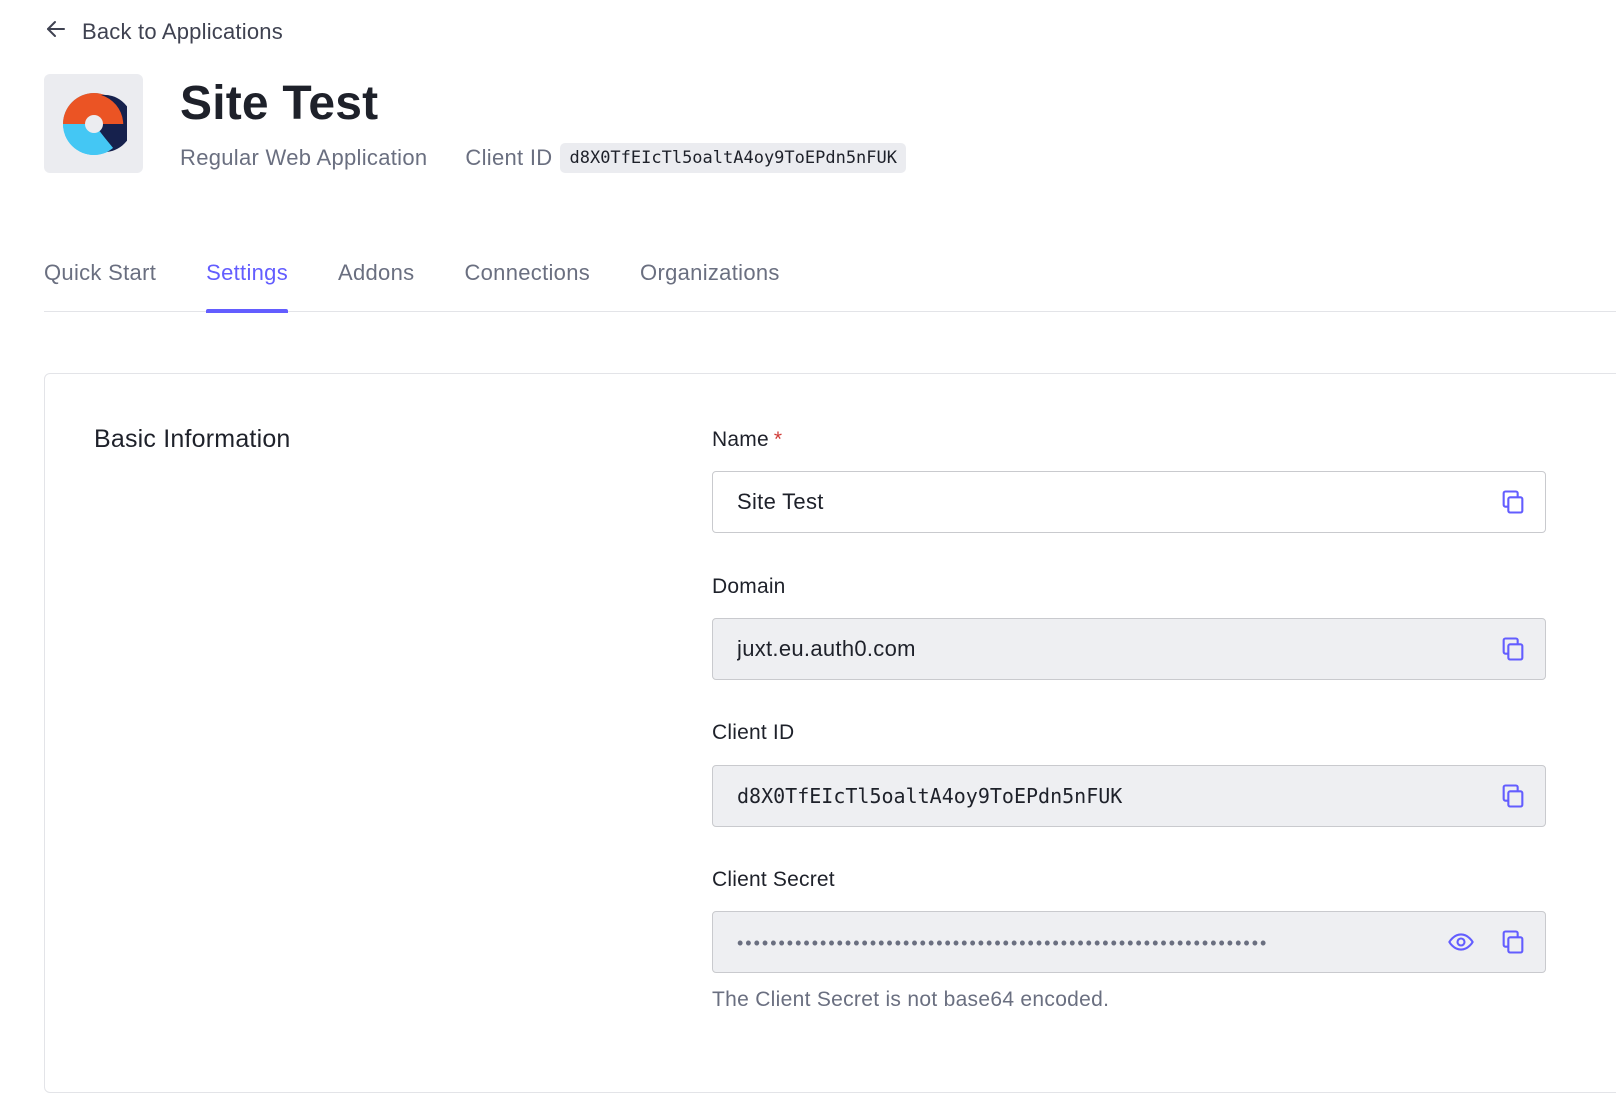 The width and height of the screenshot is (1616, 1093). I want to click on tab-addons: Addons, so click(376, 281).